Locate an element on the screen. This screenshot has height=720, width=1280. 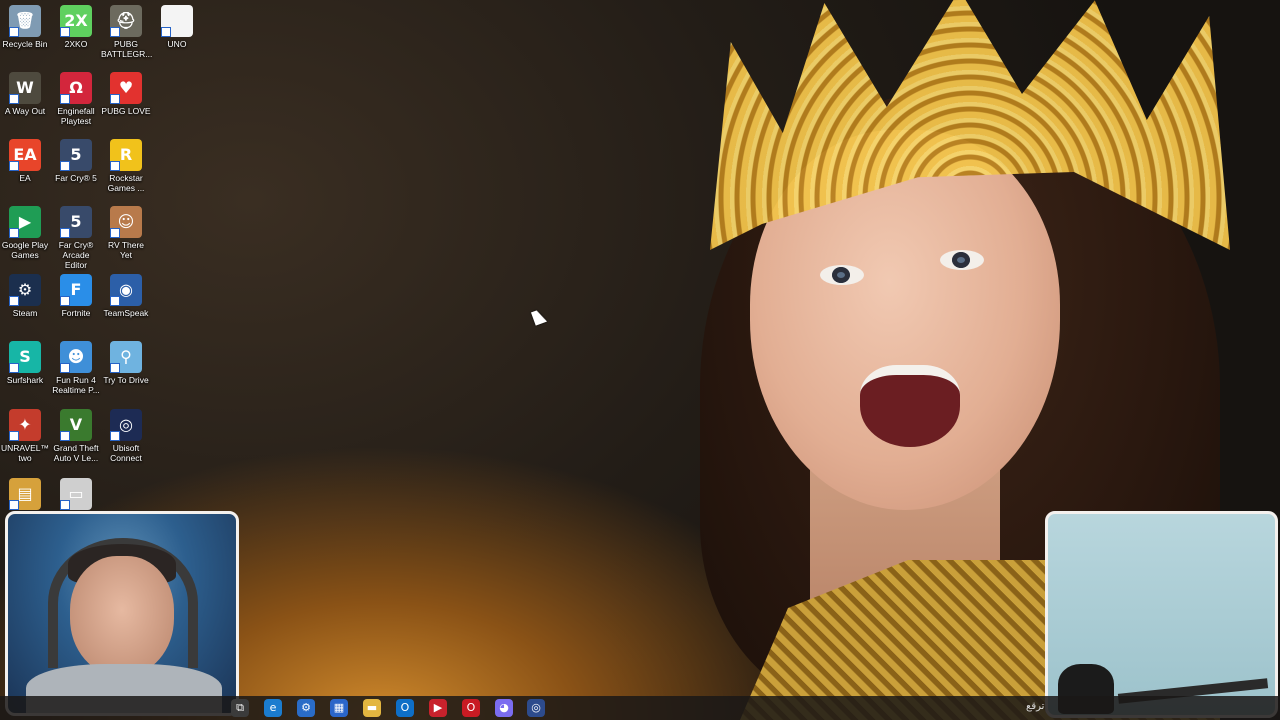
desktop-icon-far-cry-5: 5 Far Cry® 5 is located at coordinates (76, 161).